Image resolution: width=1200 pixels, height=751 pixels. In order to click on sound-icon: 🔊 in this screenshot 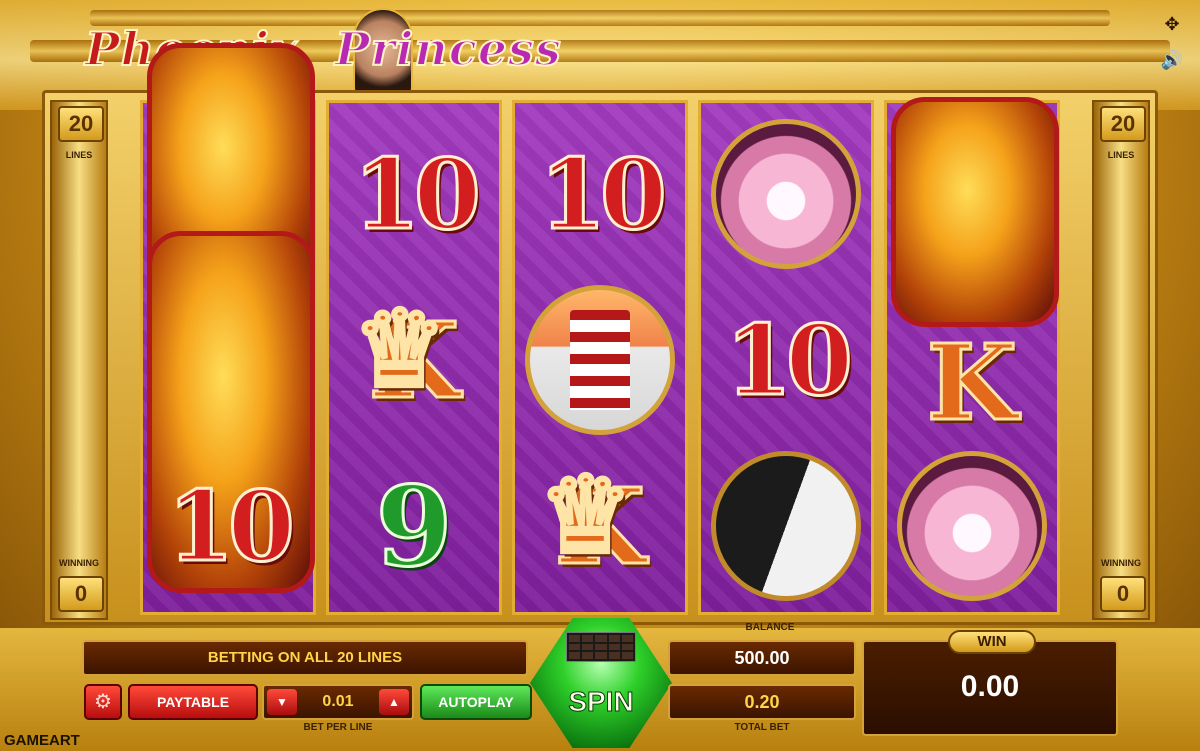, I will do `click(1172, 60)`.